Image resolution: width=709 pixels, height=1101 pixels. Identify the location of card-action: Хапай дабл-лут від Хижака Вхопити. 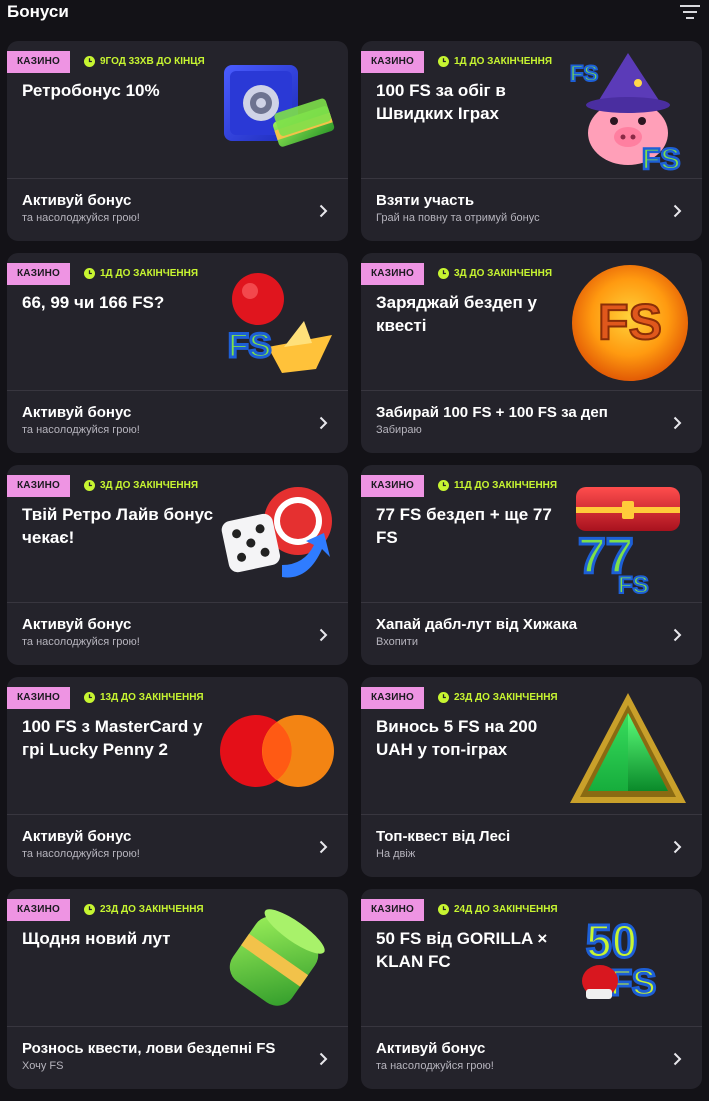
(521, 631).